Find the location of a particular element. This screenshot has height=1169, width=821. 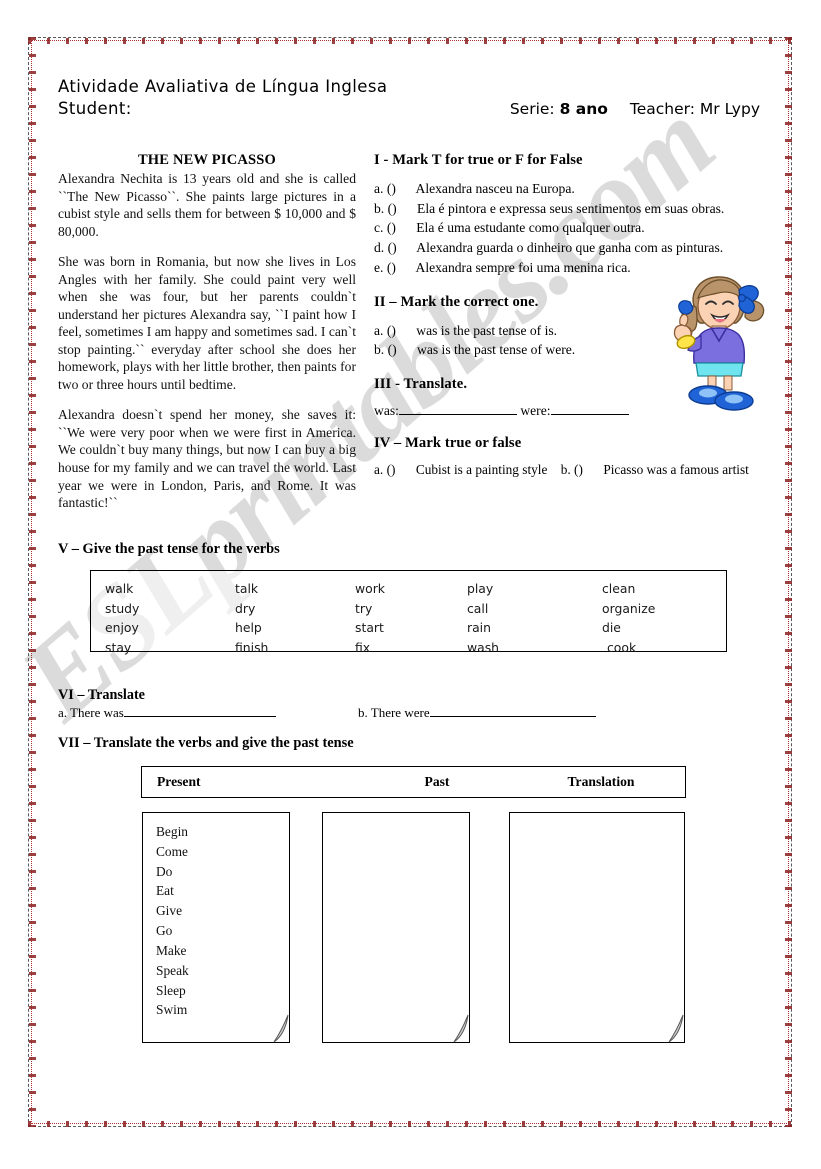

verb-word: enjoy is located at coordinates (122, 628).